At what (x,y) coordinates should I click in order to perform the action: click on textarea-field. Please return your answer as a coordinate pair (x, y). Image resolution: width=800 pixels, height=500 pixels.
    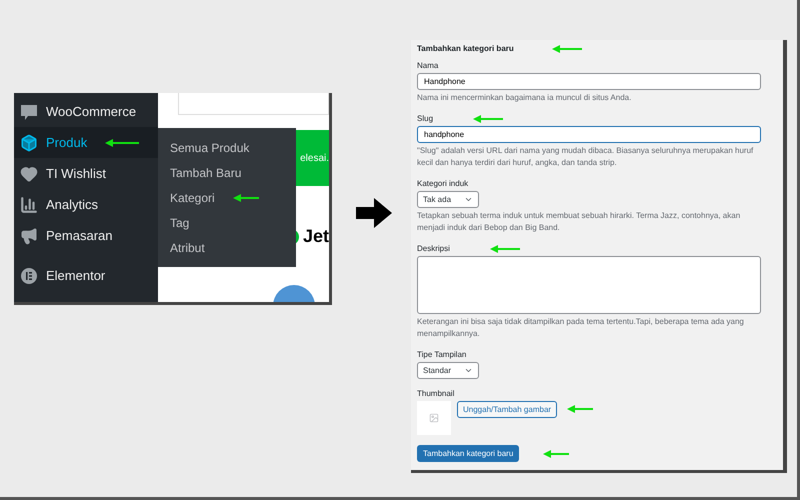
    Looking at the image, I should click on (589, 285).